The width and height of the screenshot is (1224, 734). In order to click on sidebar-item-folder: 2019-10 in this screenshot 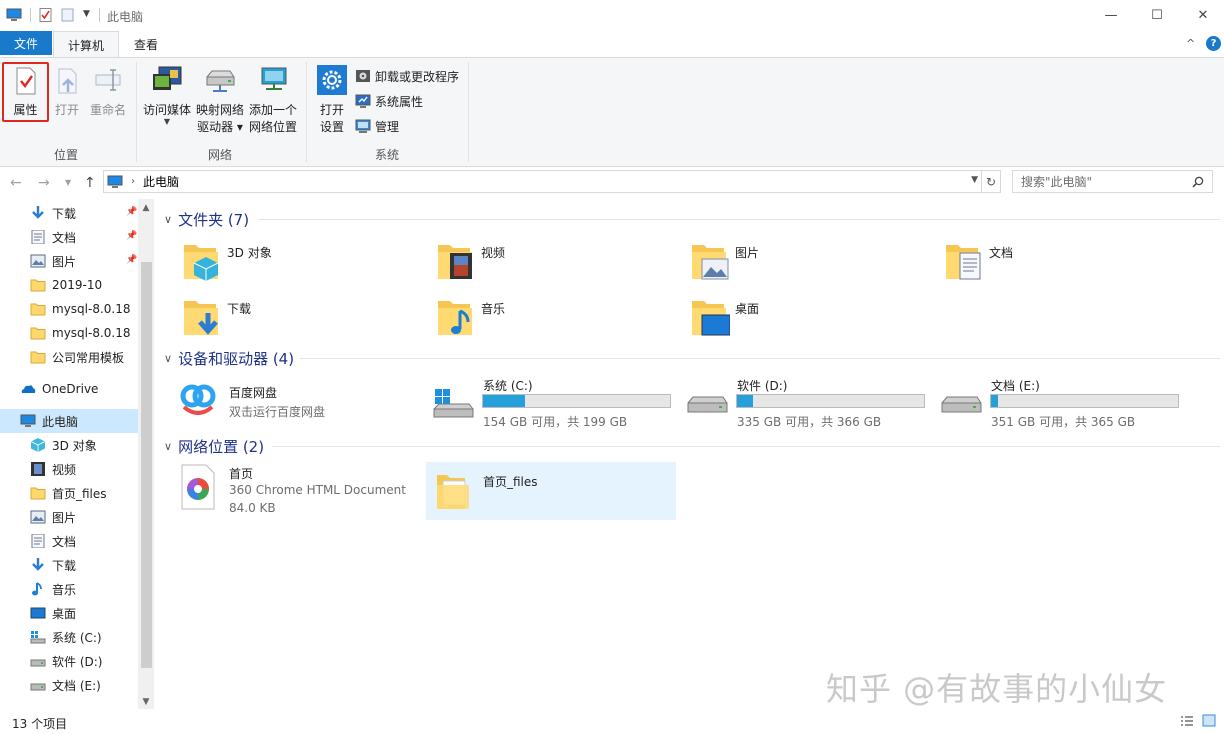, I will do `click(69, 285)`.